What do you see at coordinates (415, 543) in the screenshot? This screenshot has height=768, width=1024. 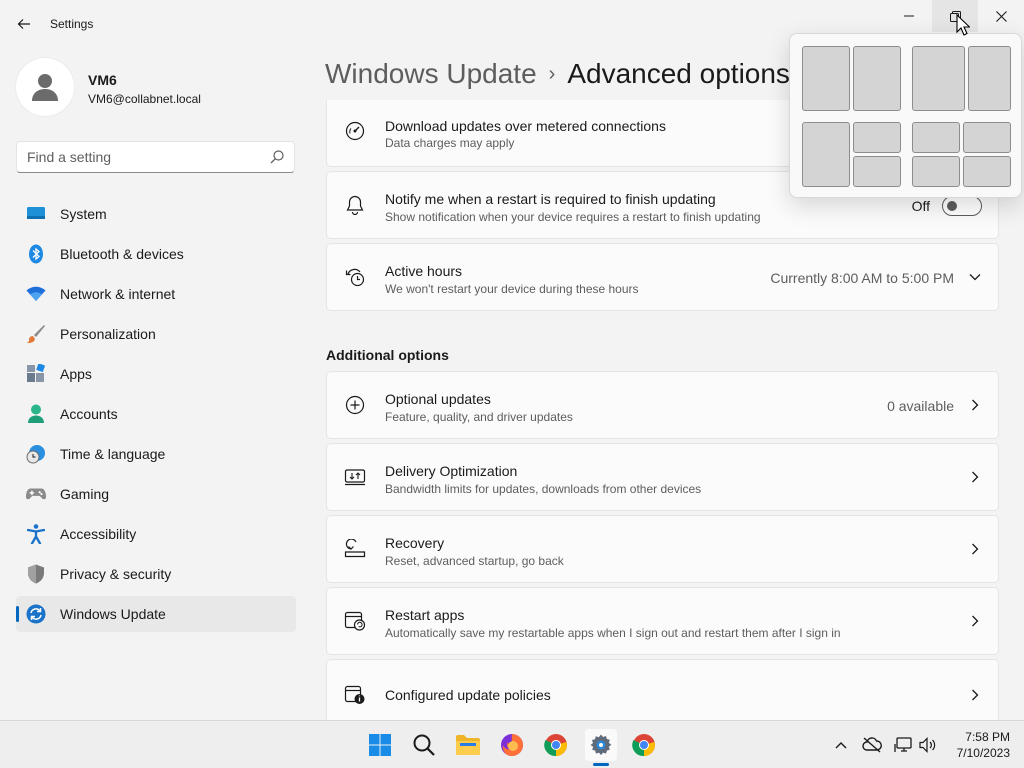 I see `card-title: Recovery` at bounding box center [415, 543].